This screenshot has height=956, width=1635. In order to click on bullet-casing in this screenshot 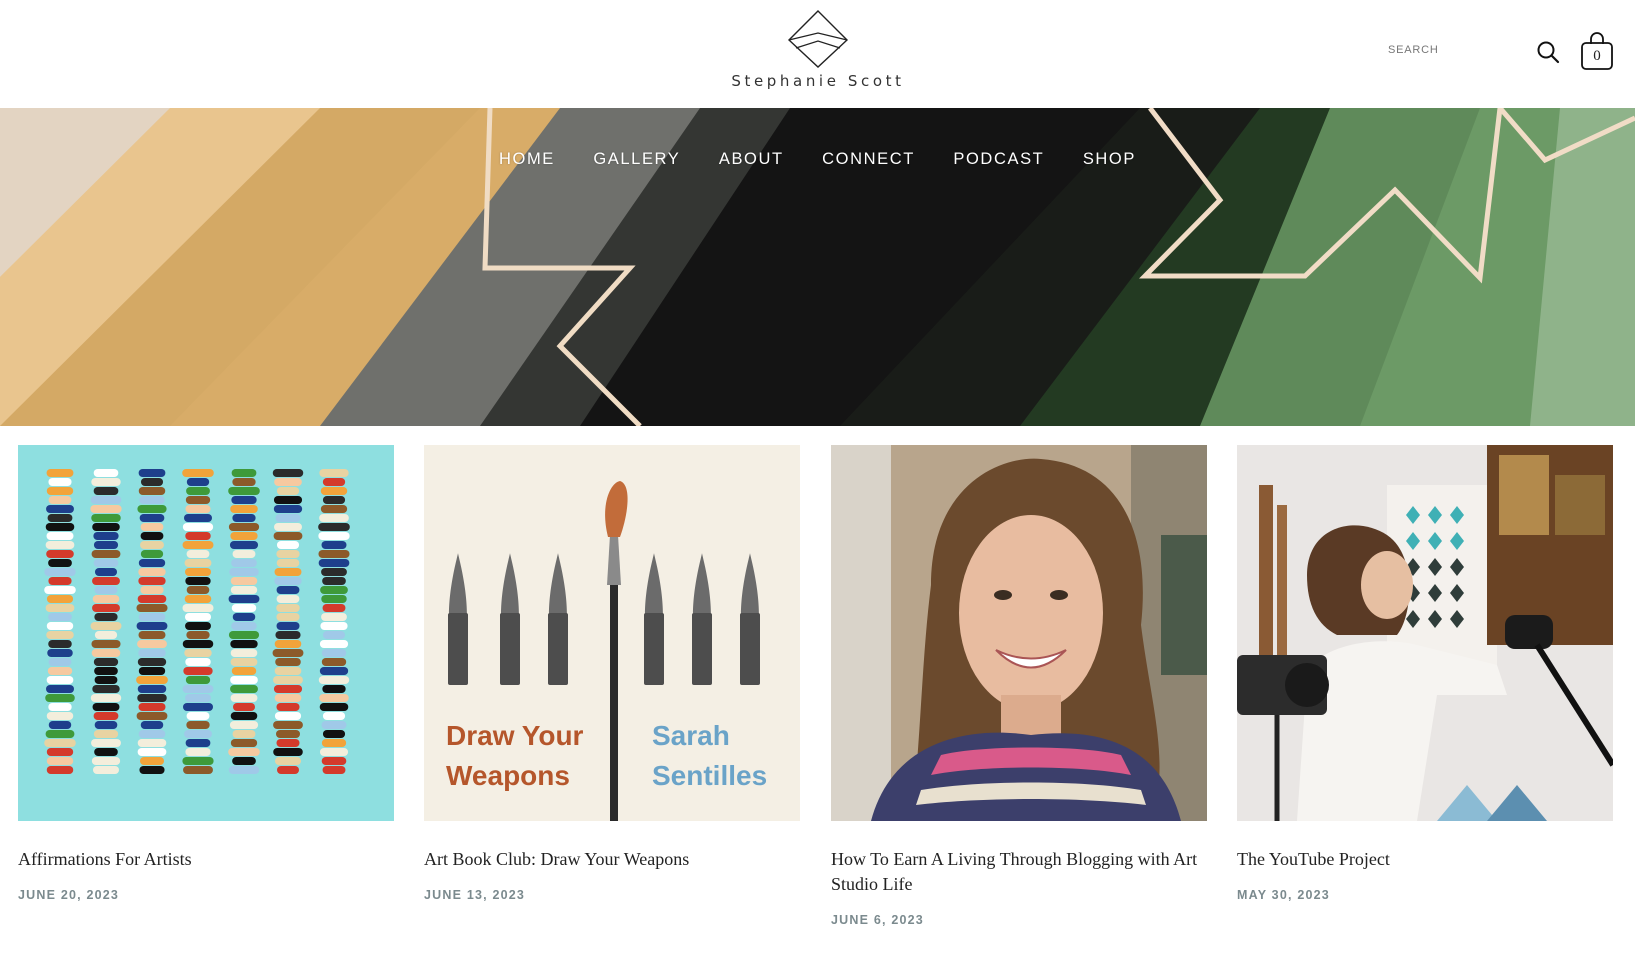, I will do `click(750, 649)`.